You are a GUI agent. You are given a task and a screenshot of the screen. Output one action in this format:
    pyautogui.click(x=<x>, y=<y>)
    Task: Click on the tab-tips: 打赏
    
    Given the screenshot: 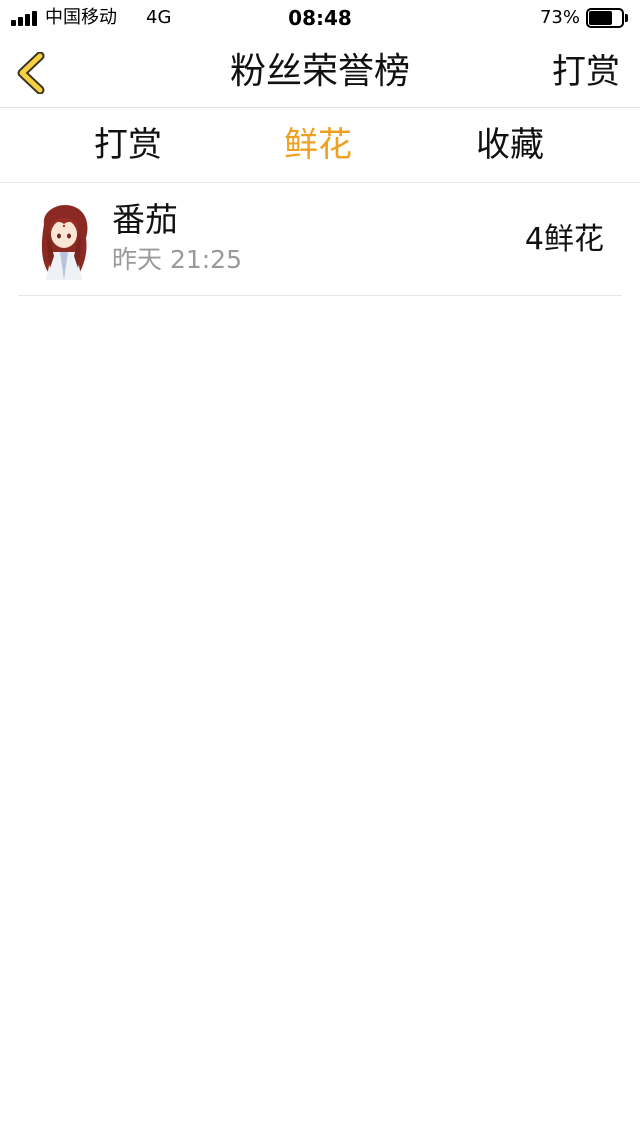 What is the action you would take?
    pyautogui.click(x=128, y=145)
    